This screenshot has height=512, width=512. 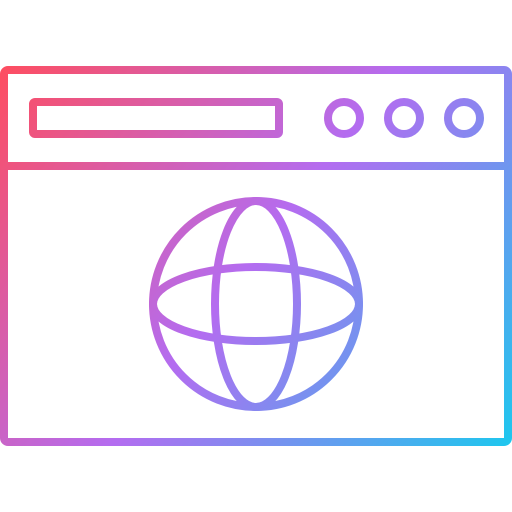 What do you see at coordinates (156, 118) in the screenshot?
I see `address-bar` at bounding box center [156, 118].